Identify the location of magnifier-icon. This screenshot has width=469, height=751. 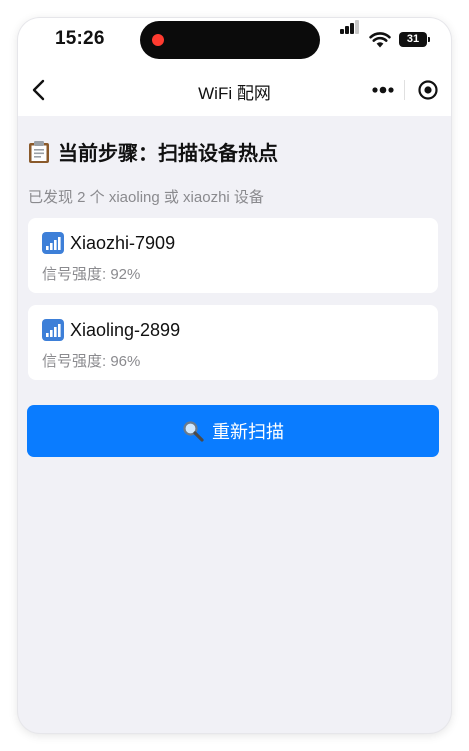
(193, 431).